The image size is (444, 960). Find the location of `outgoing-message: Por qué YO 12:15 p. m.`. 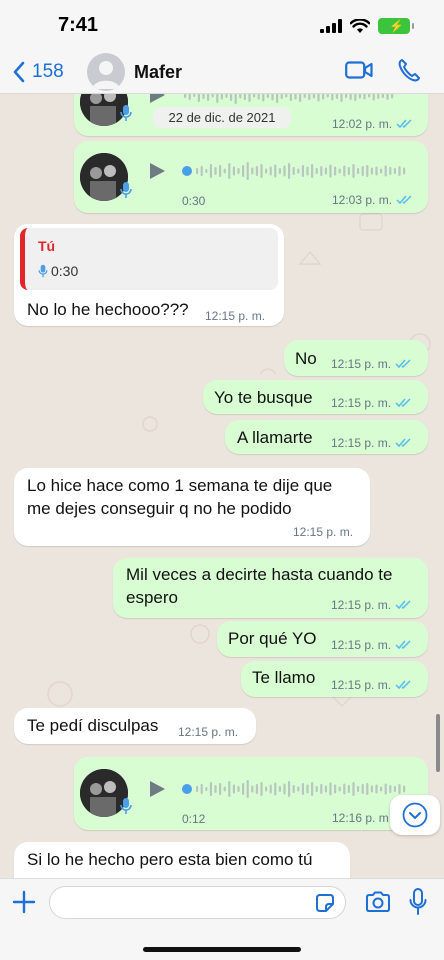

outgoing-message: Por qué YO 12:15 p. m. is located at coordinates (322, 639).